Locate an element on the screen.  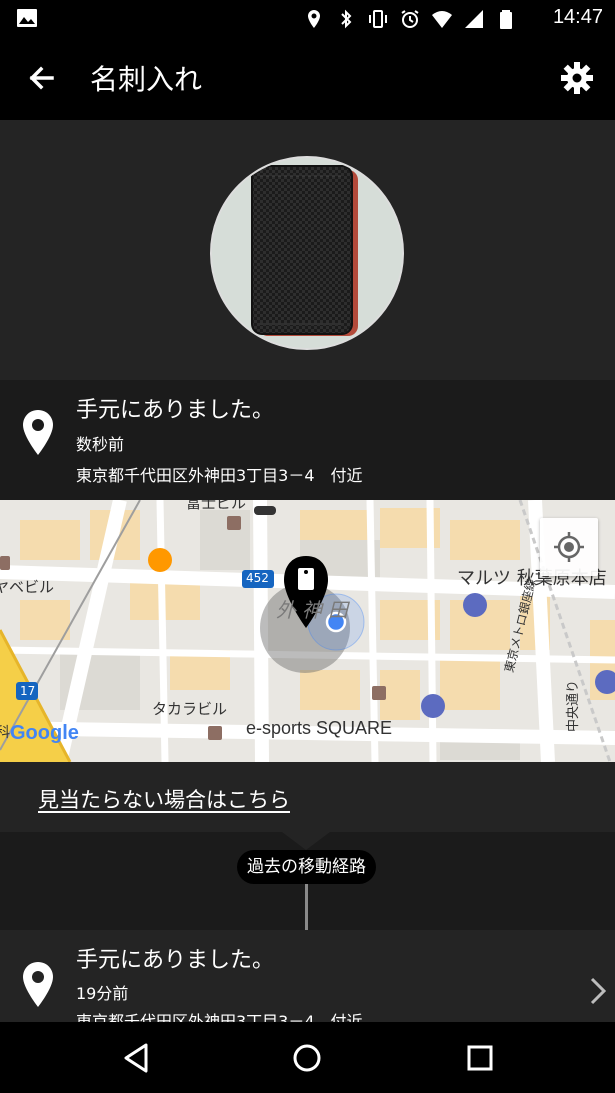
map-label-bottom-left: 科 is located at coordinates (5, 733).